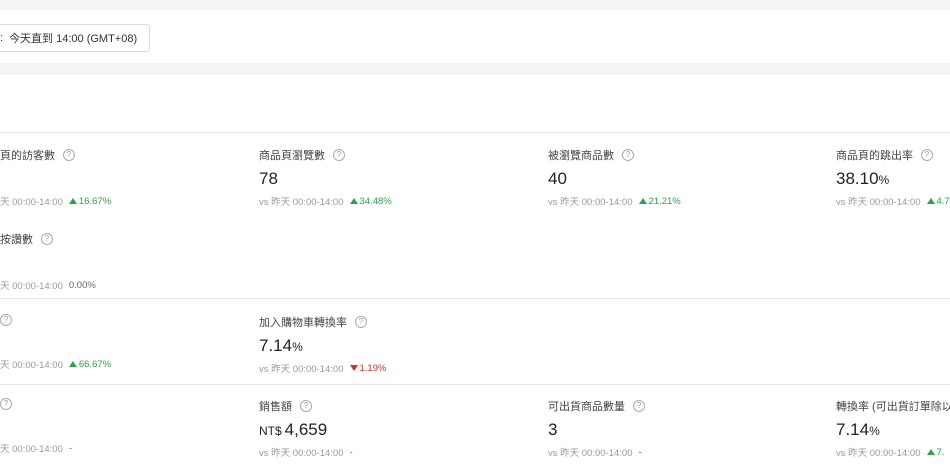 The width and height of the screenshot is (950, 475). What do you see at coordinates (270, 431) in the screenshot?
I see `currency-prefix: NT$` at bounding box center [270, 431].